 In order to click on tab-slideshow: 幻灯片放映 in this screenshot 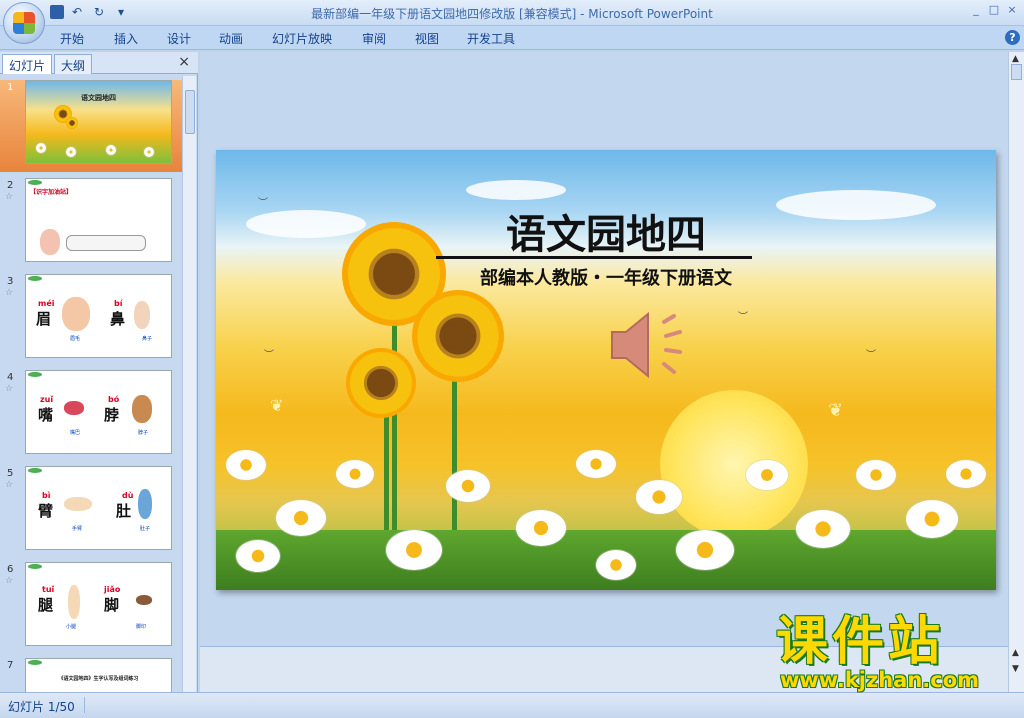, I will do `click(302, 38)`.